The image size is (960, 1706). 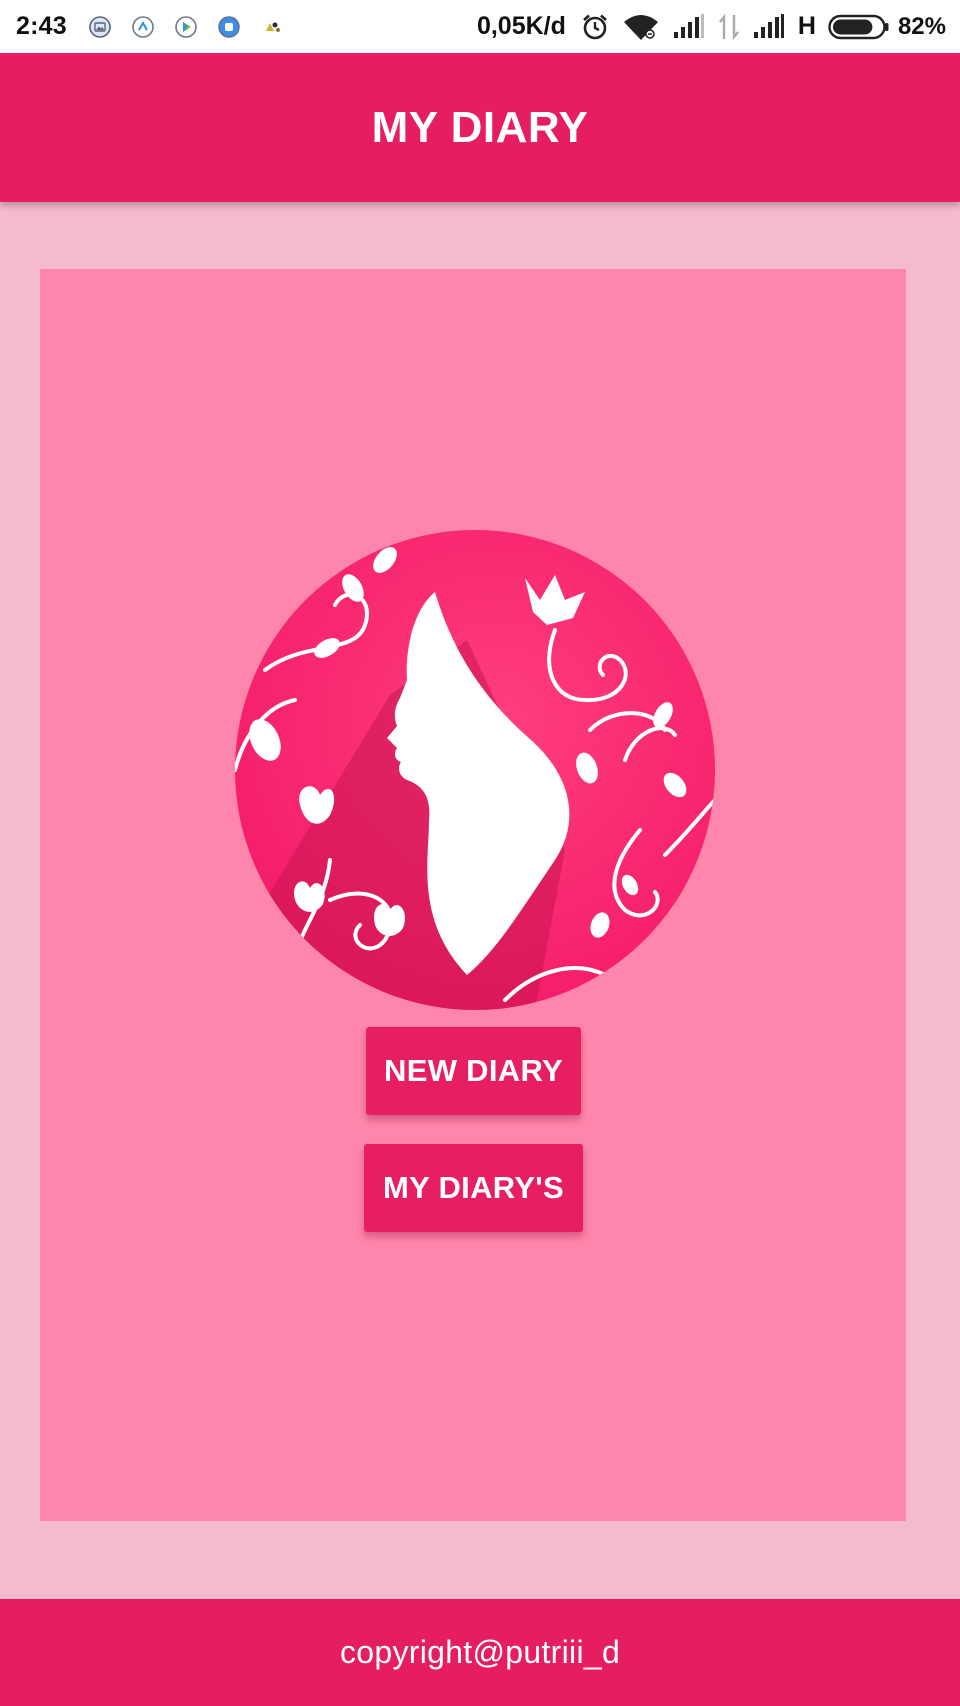 I want to click on status-right-group: 0,05K/d H 82%, so click(x=711, y=27).